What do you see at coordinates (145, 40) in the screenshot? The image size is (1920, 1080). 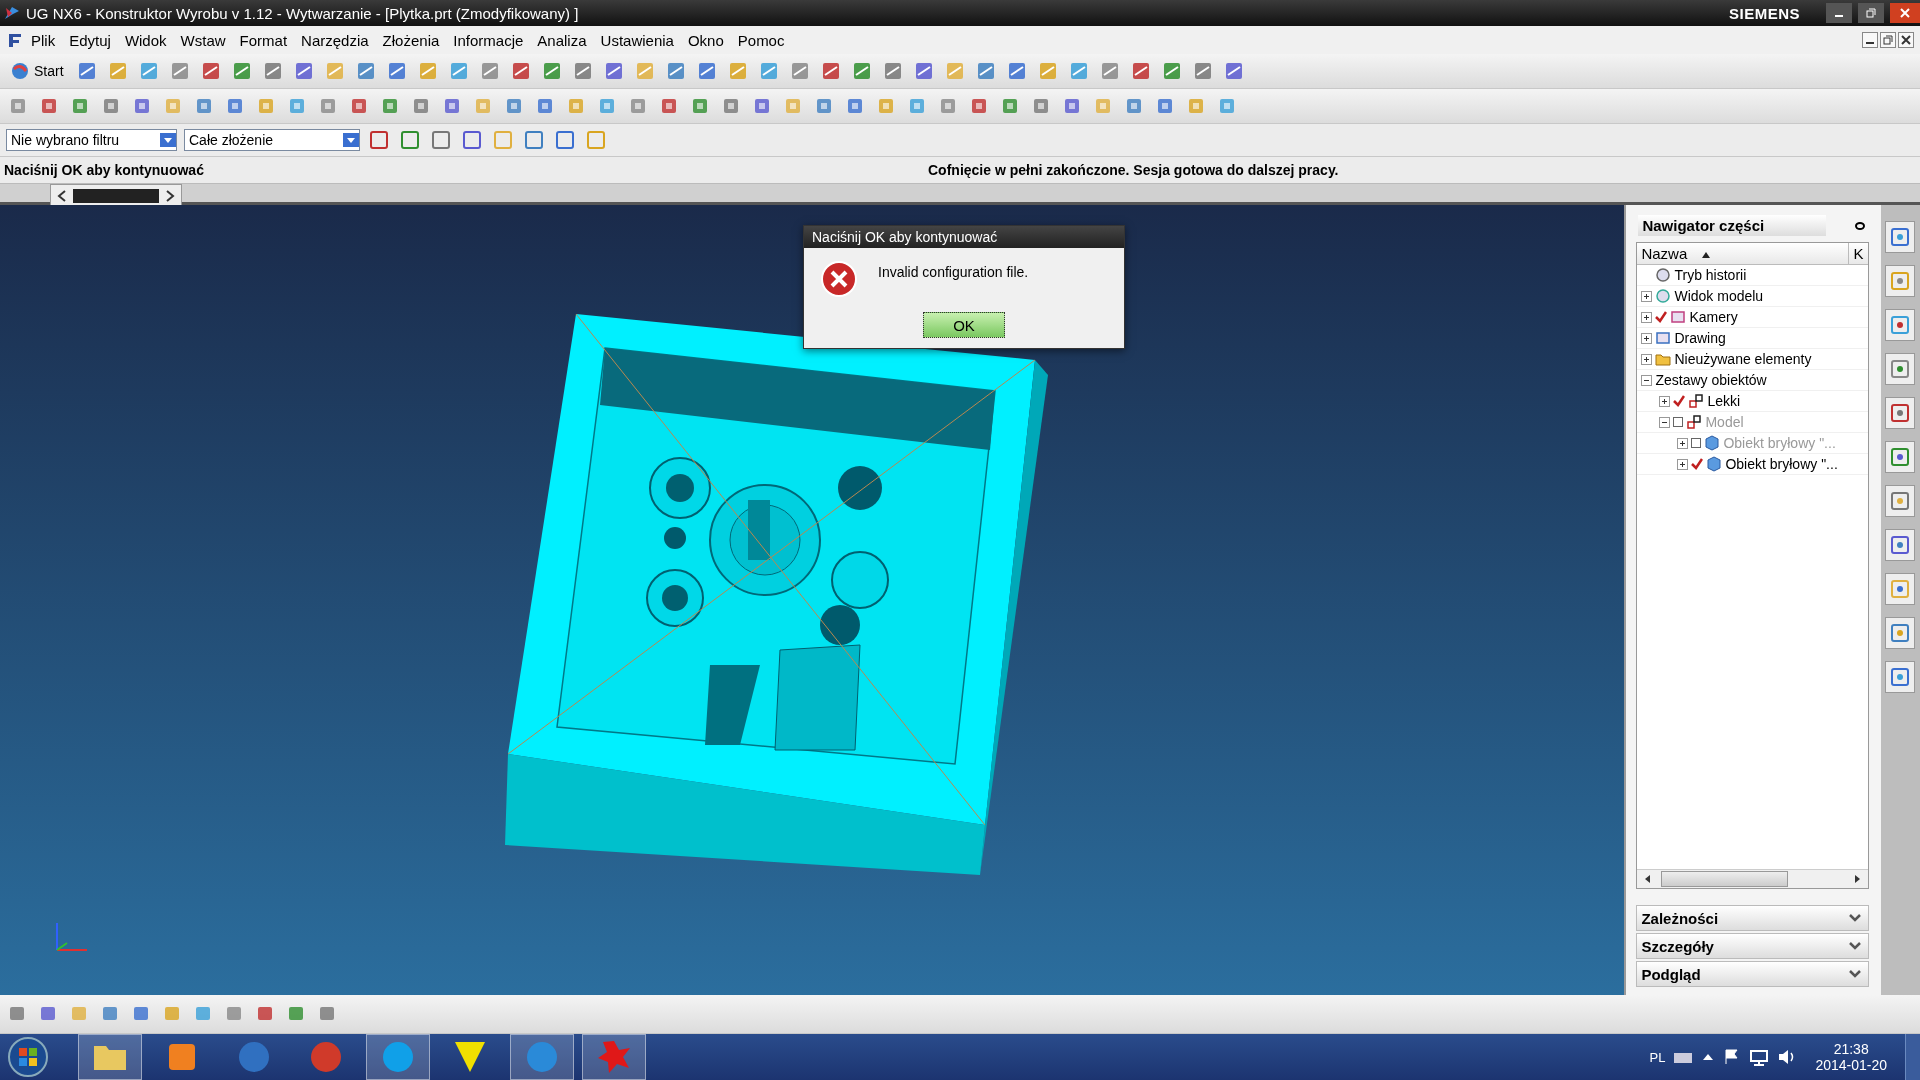 I see `menu-item: Widok` at bounding box center [145, 40].